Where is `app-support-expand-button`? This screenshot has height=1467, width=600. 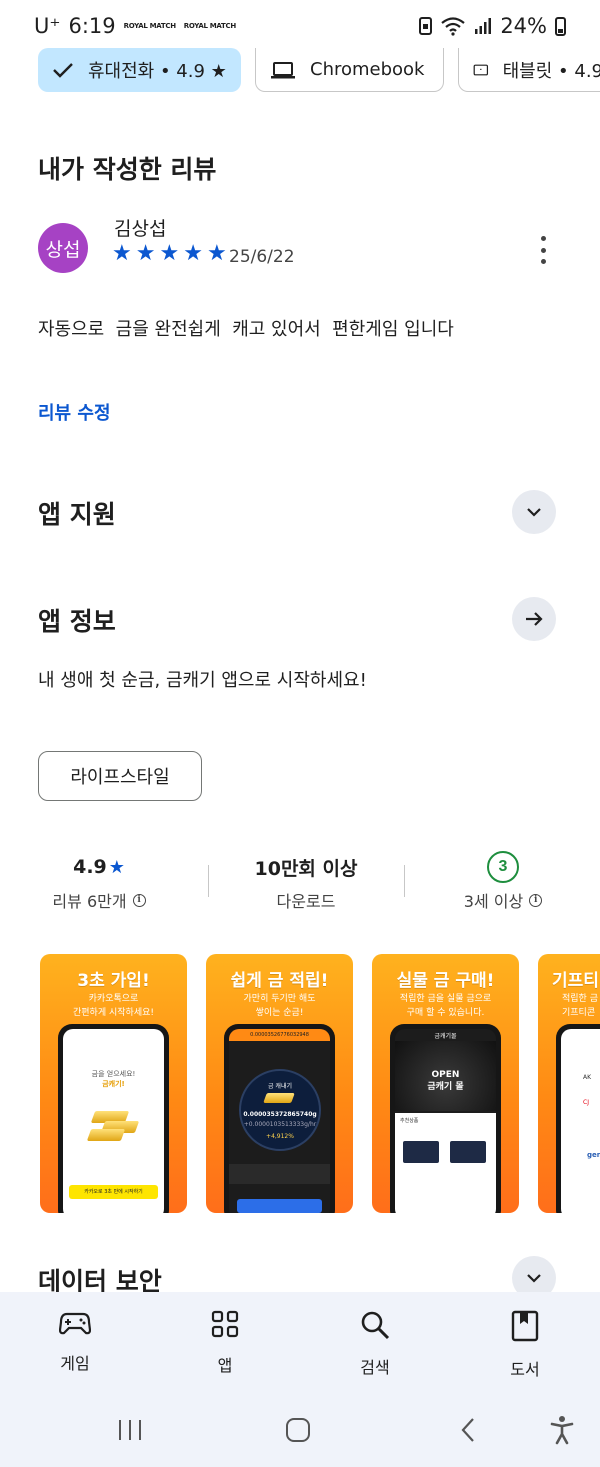
app-support-expand-button is located at coordinates (534, 512).